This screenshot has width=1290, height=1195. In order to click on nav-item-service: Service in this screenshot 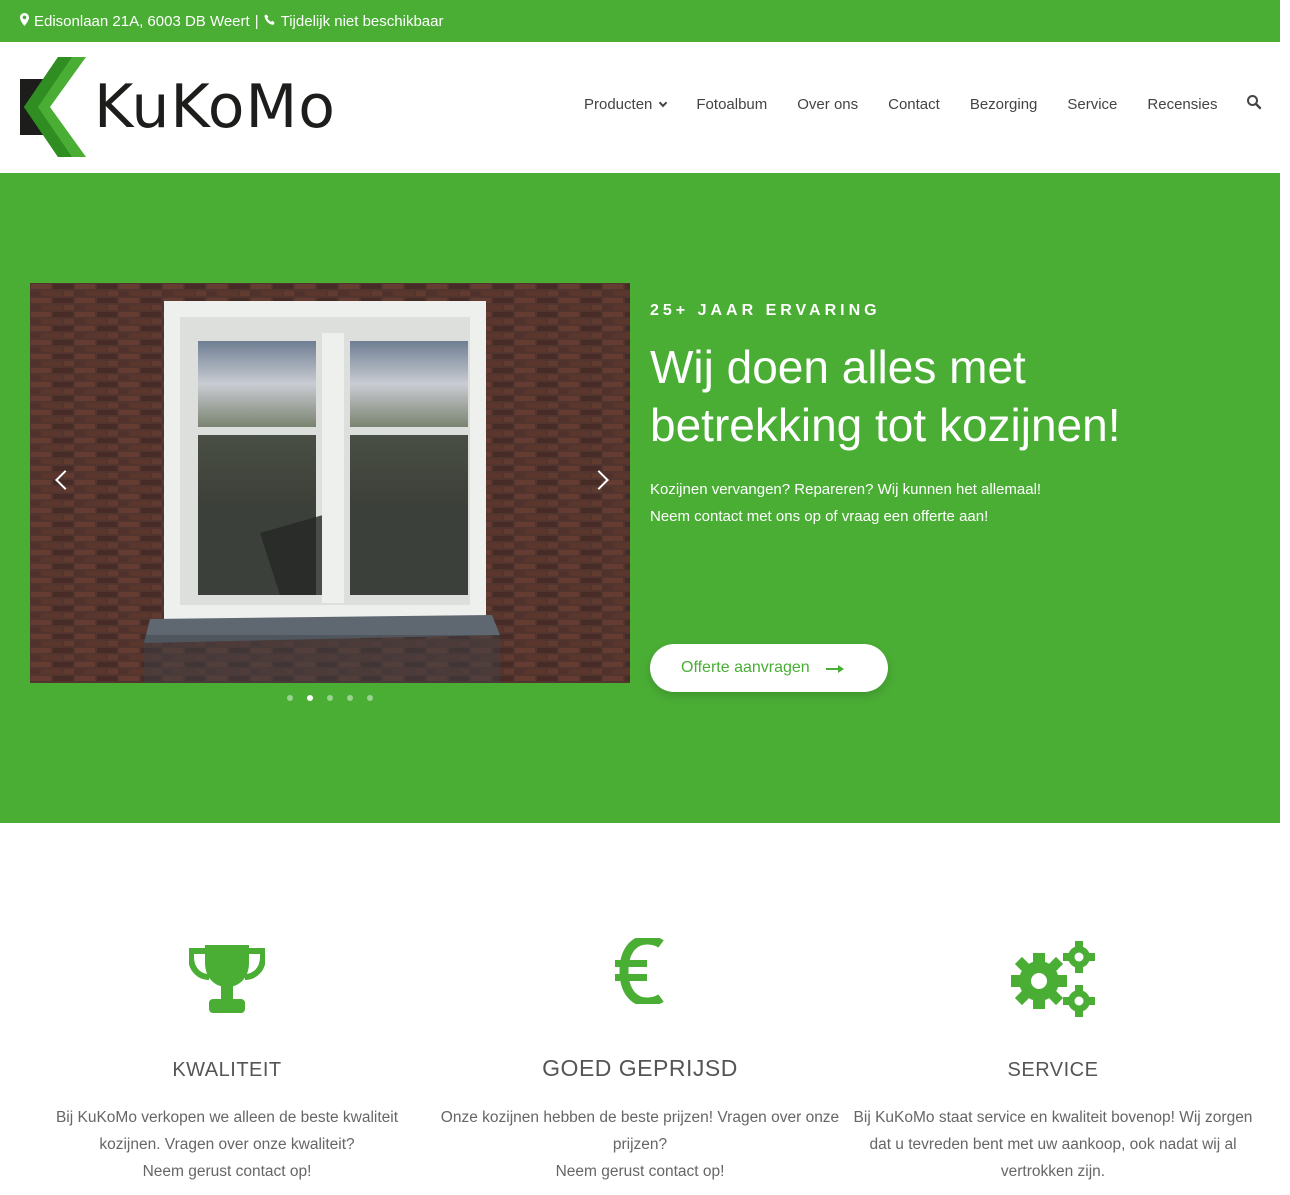, I will do `click(1092, 104)`.